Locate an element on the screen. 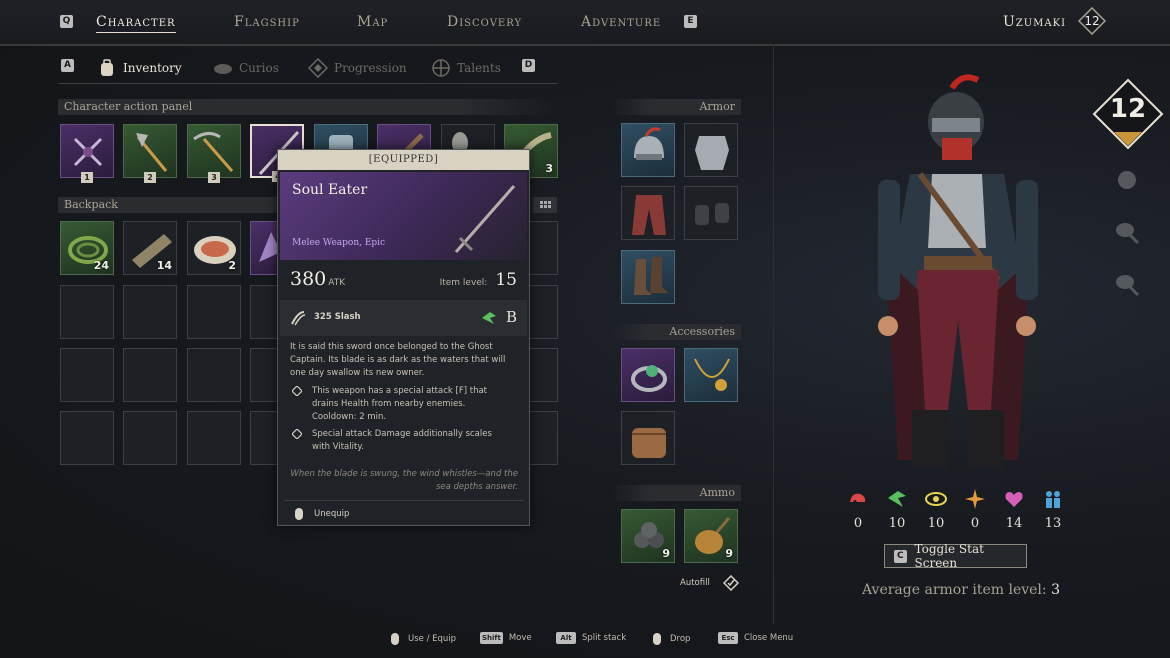  prev-subtab-key: A is located at coordinates (67, 65).